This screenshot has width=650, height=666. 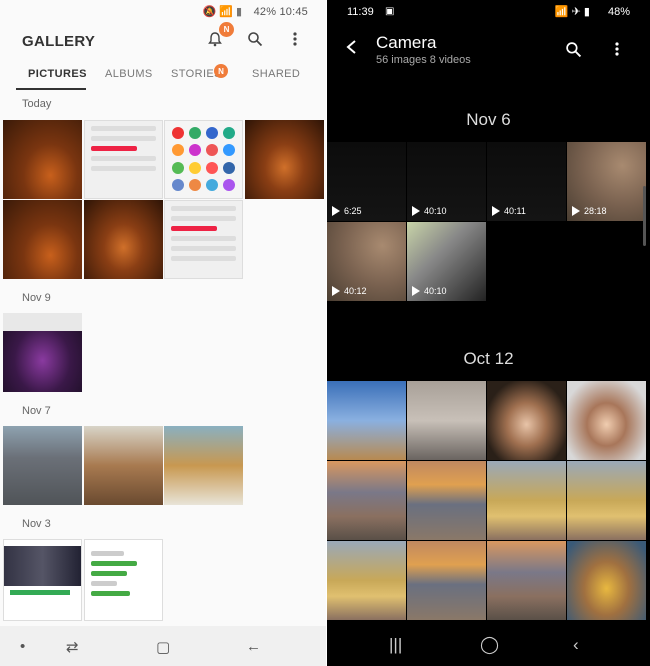 I want to click on section-label-today: Today, so click(x=37, y=104).